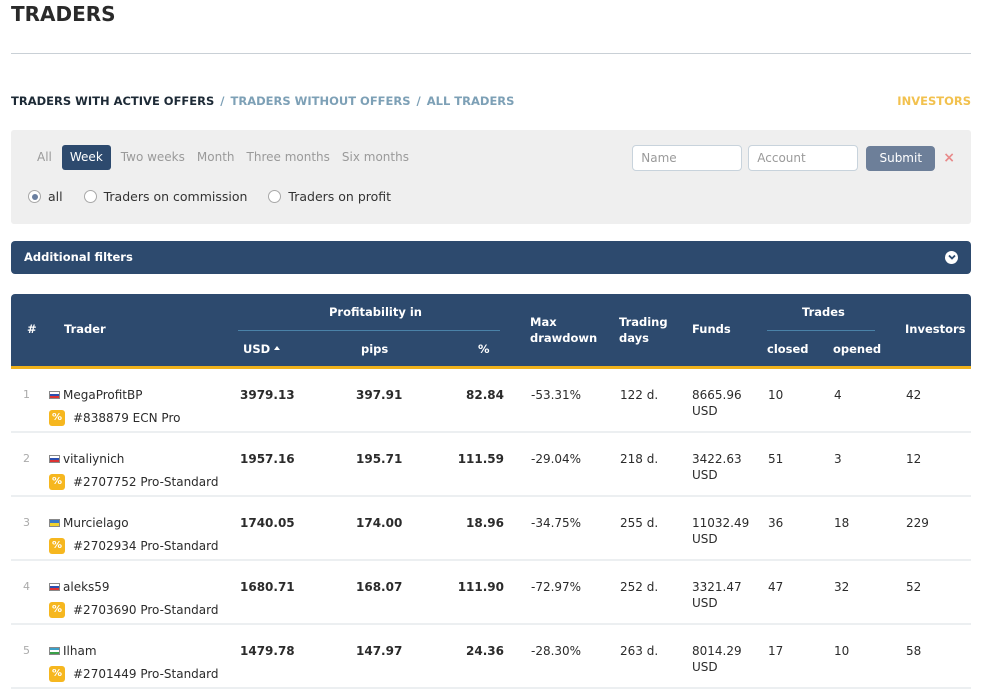 This screenshot has height=691, width=983. I want to click on trader-name: Murcielago, so click(96, 523).